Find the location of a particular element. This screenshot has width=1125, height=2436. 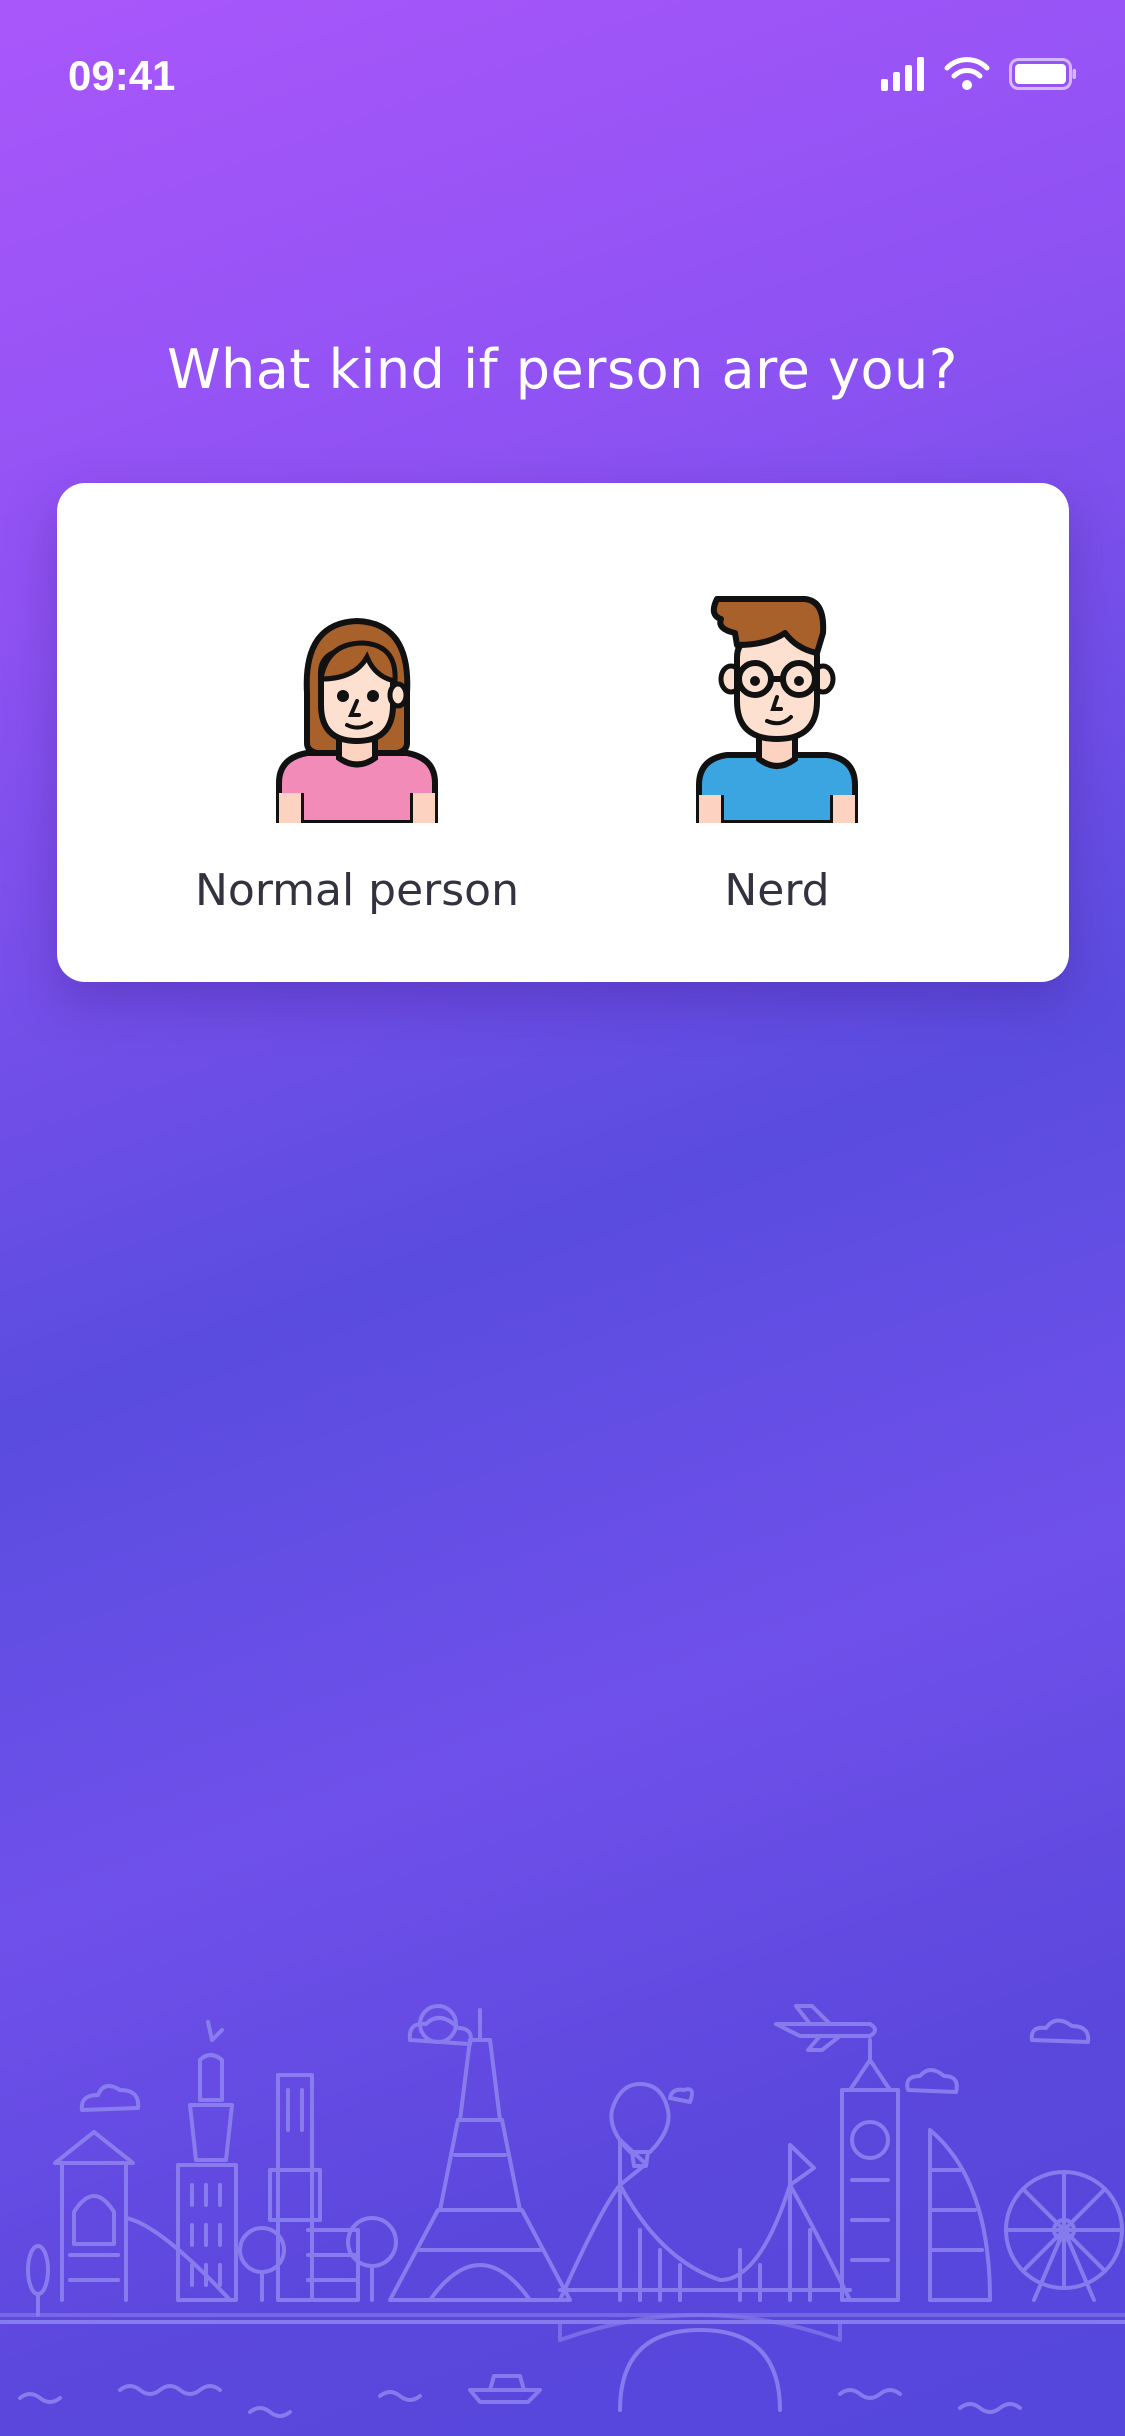

status-bar: 09:41 is located at coordinates (562, 75).